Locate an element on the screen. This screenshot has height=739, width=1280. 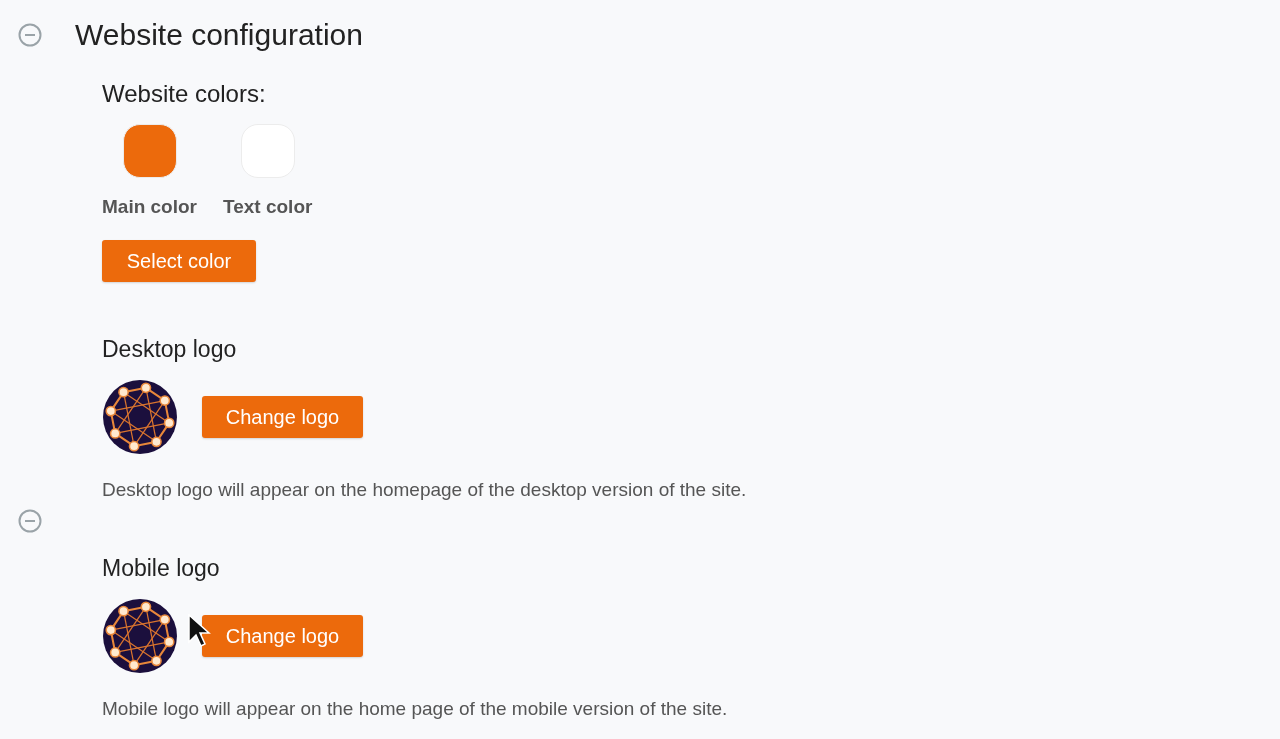
description: Mobile logo will appear on the home page of the mobile version of the site. is located at coordinates (415, 709).